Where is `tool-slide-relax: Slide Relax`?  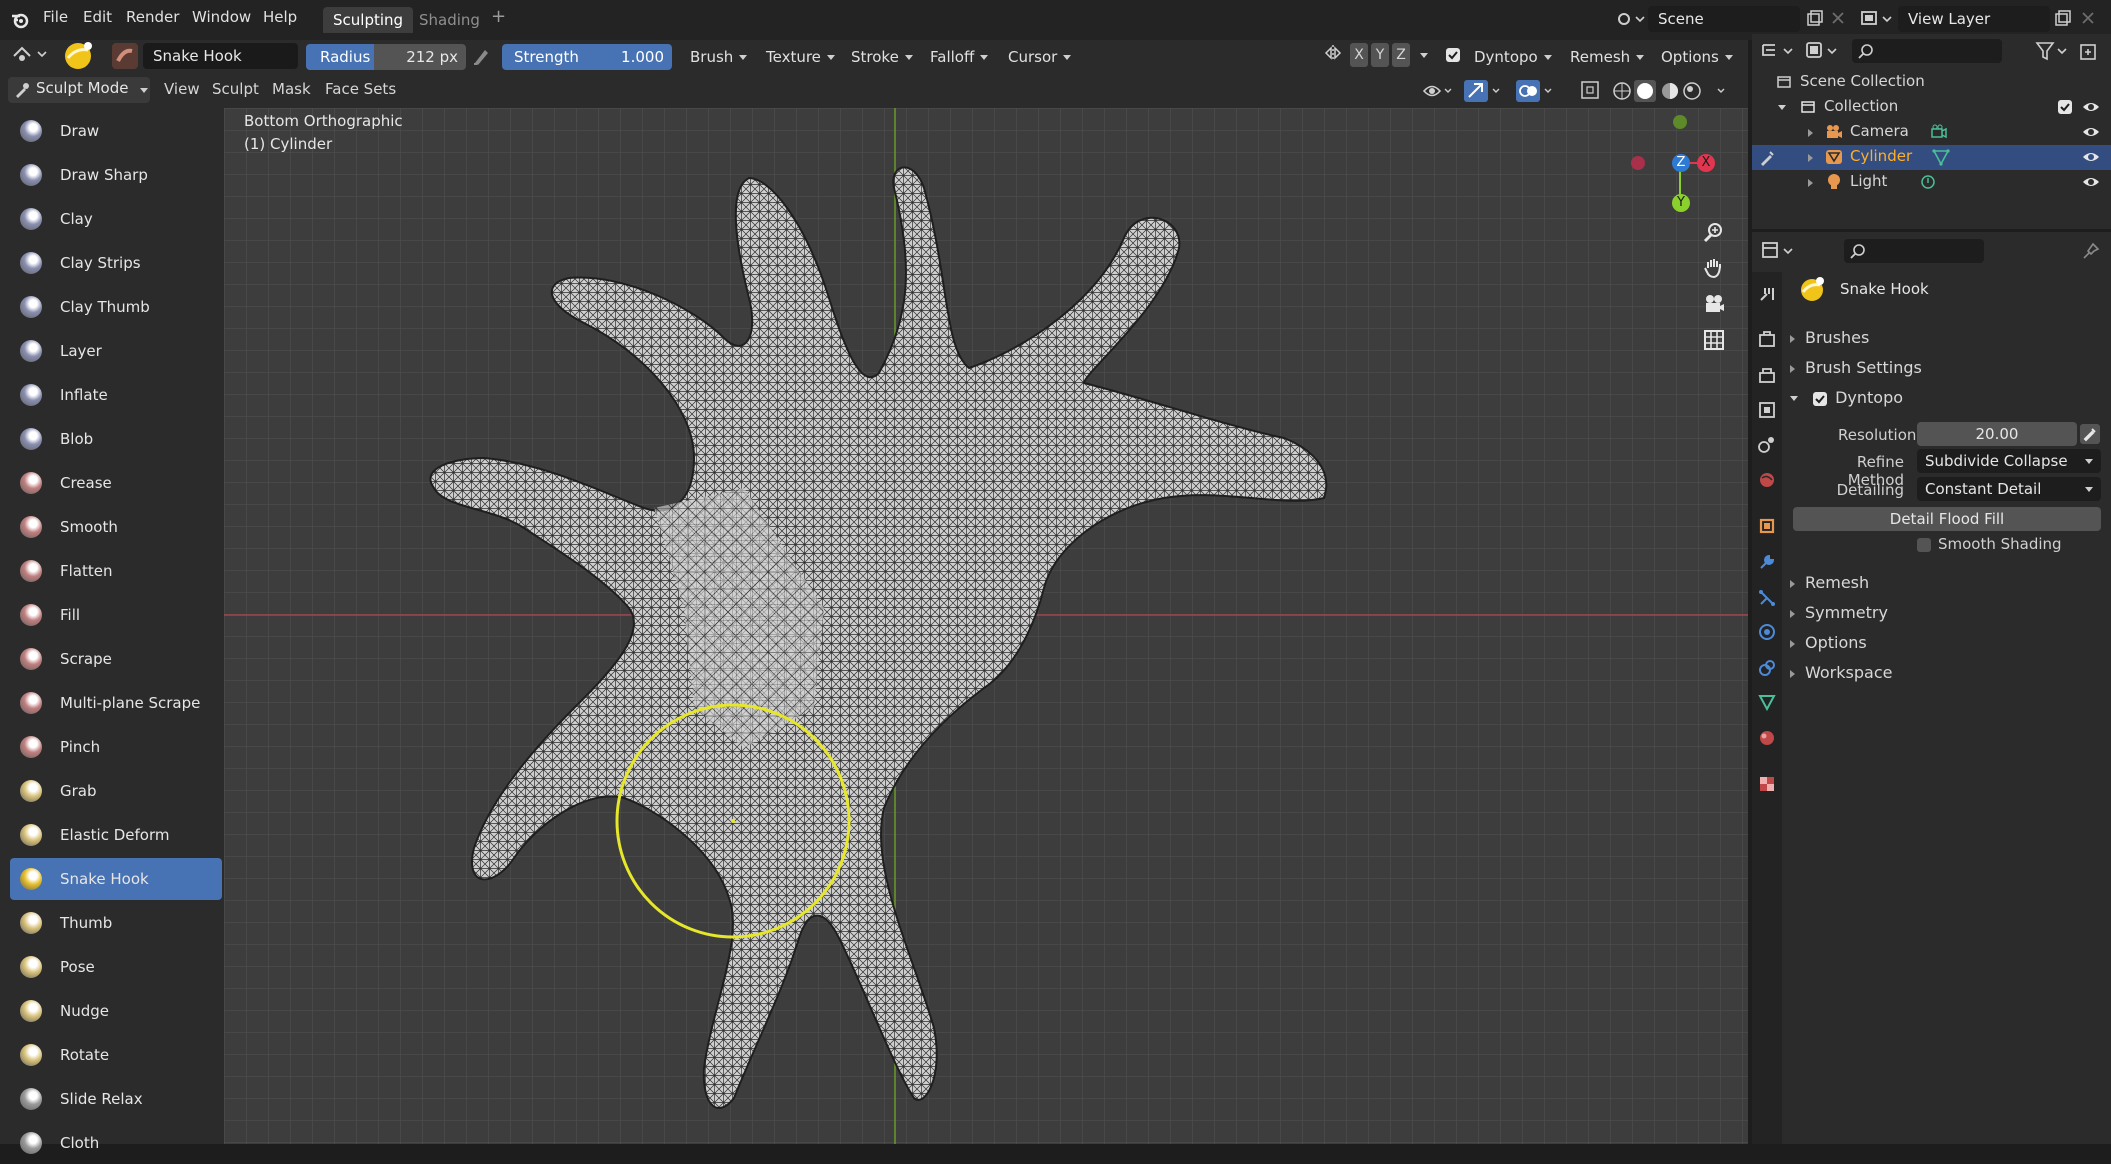
tool-slide-relax: Slide Relax is located at coordinates (116, 1099).